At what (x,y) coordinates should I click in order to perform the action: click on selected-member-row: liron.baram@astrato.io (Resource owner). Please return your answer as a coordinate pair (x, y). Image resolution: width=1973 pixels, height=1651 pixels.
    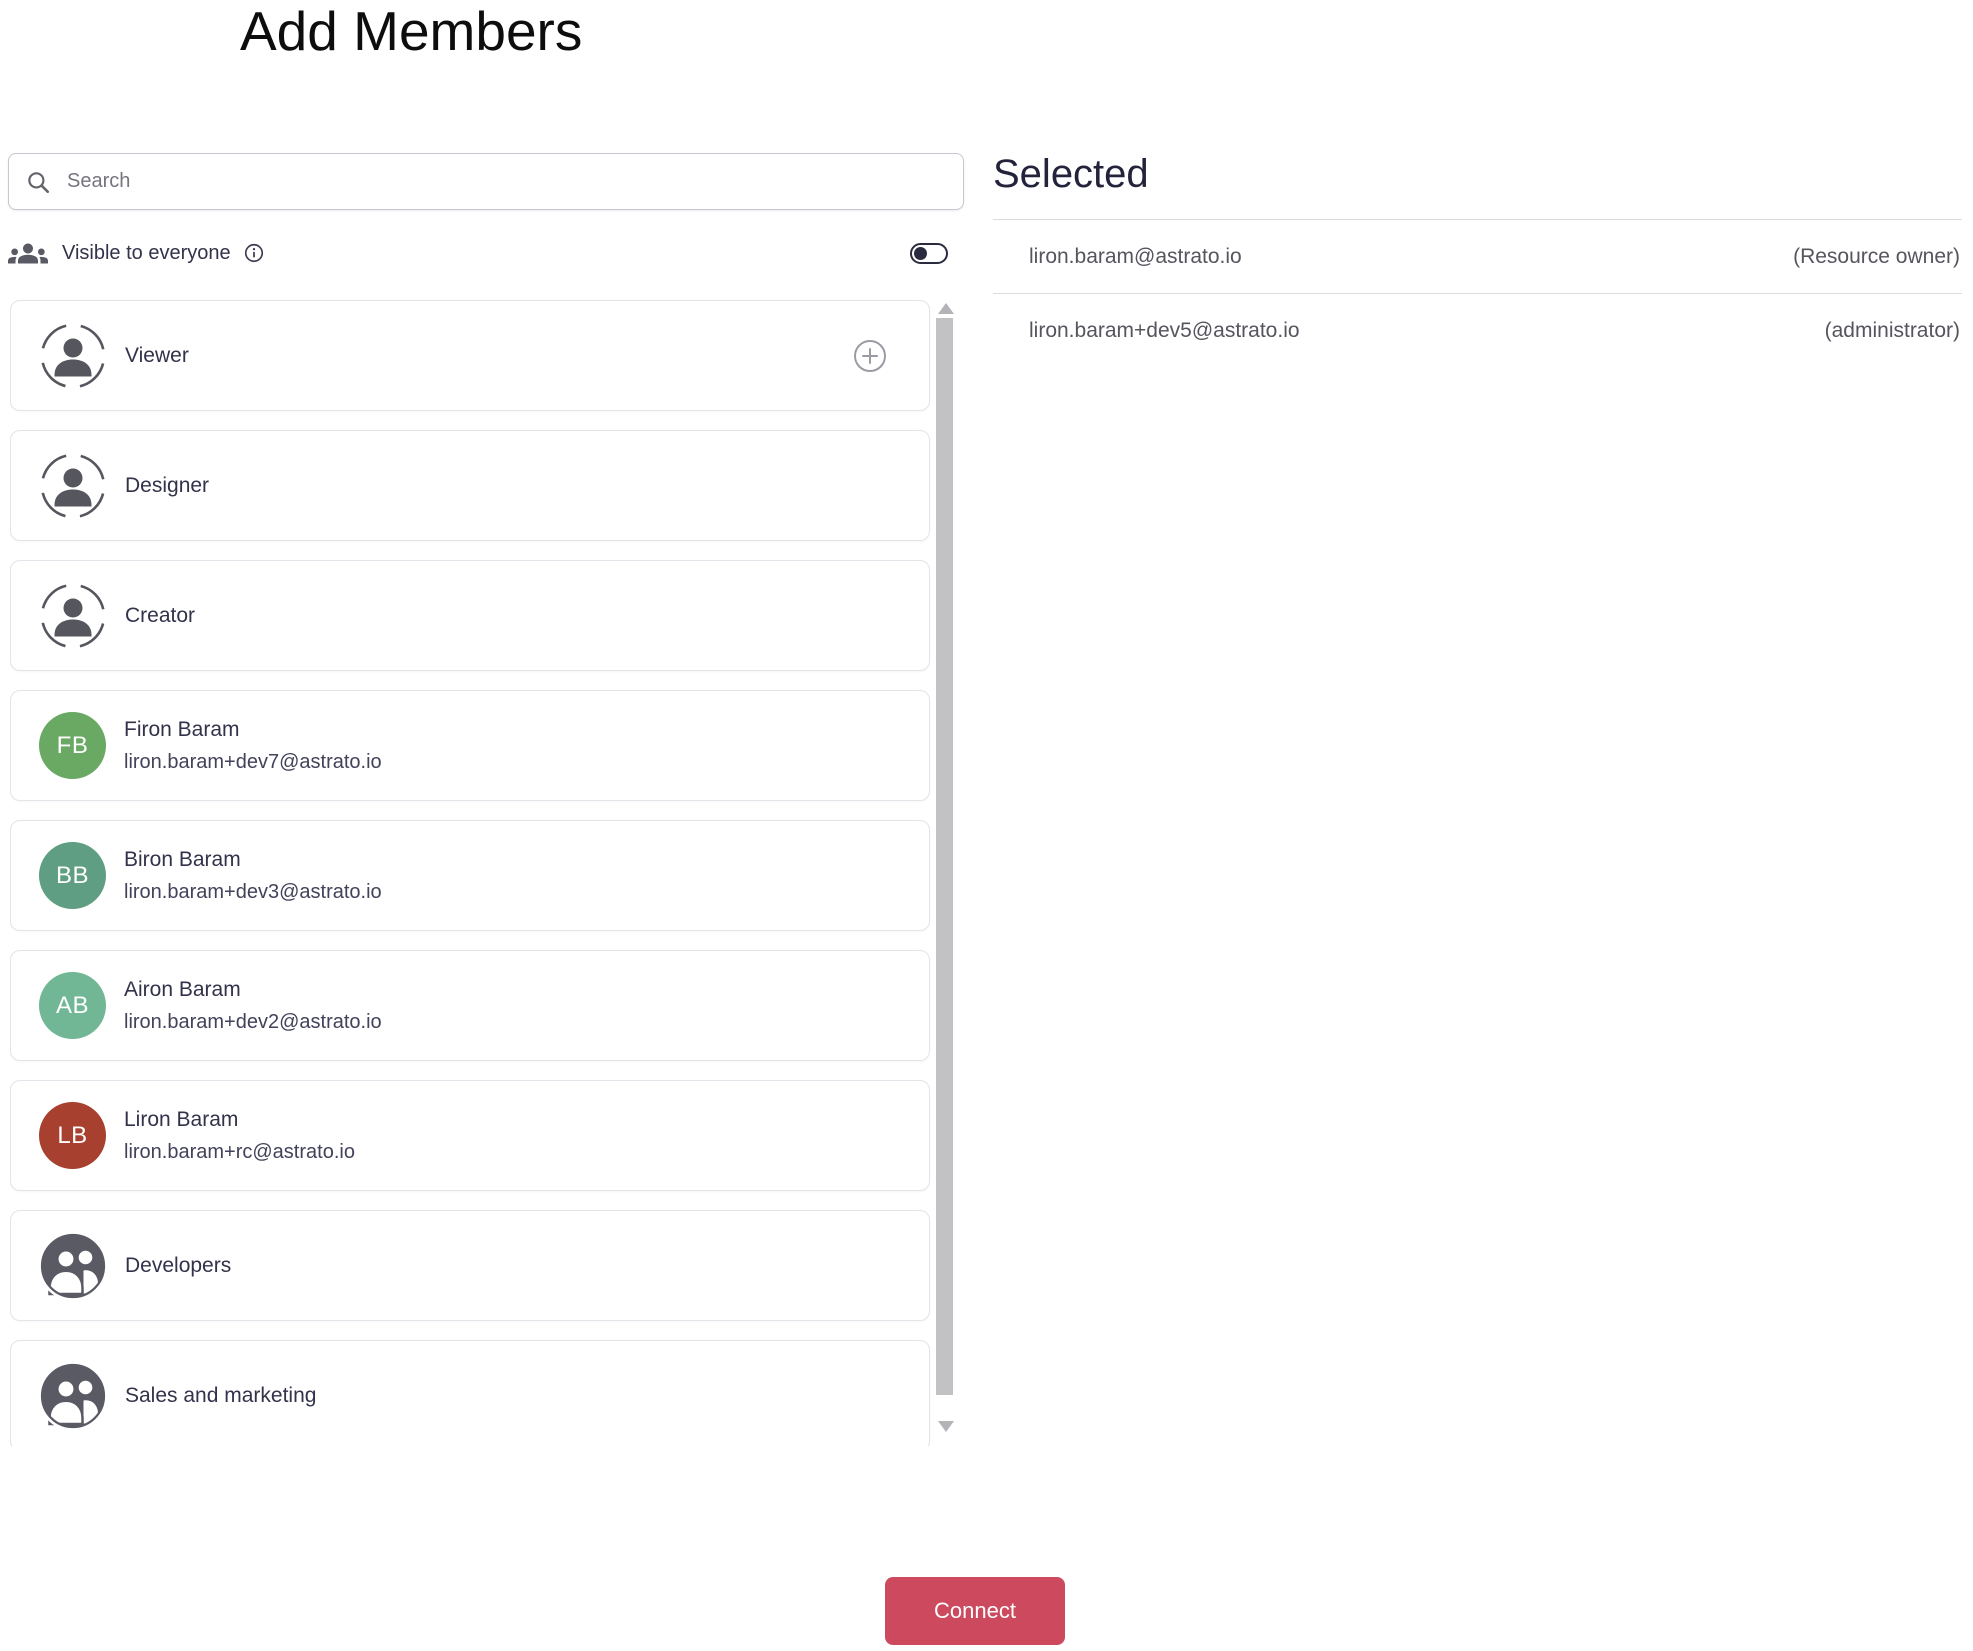
    Looking at the image, I should click on (1477, 256).